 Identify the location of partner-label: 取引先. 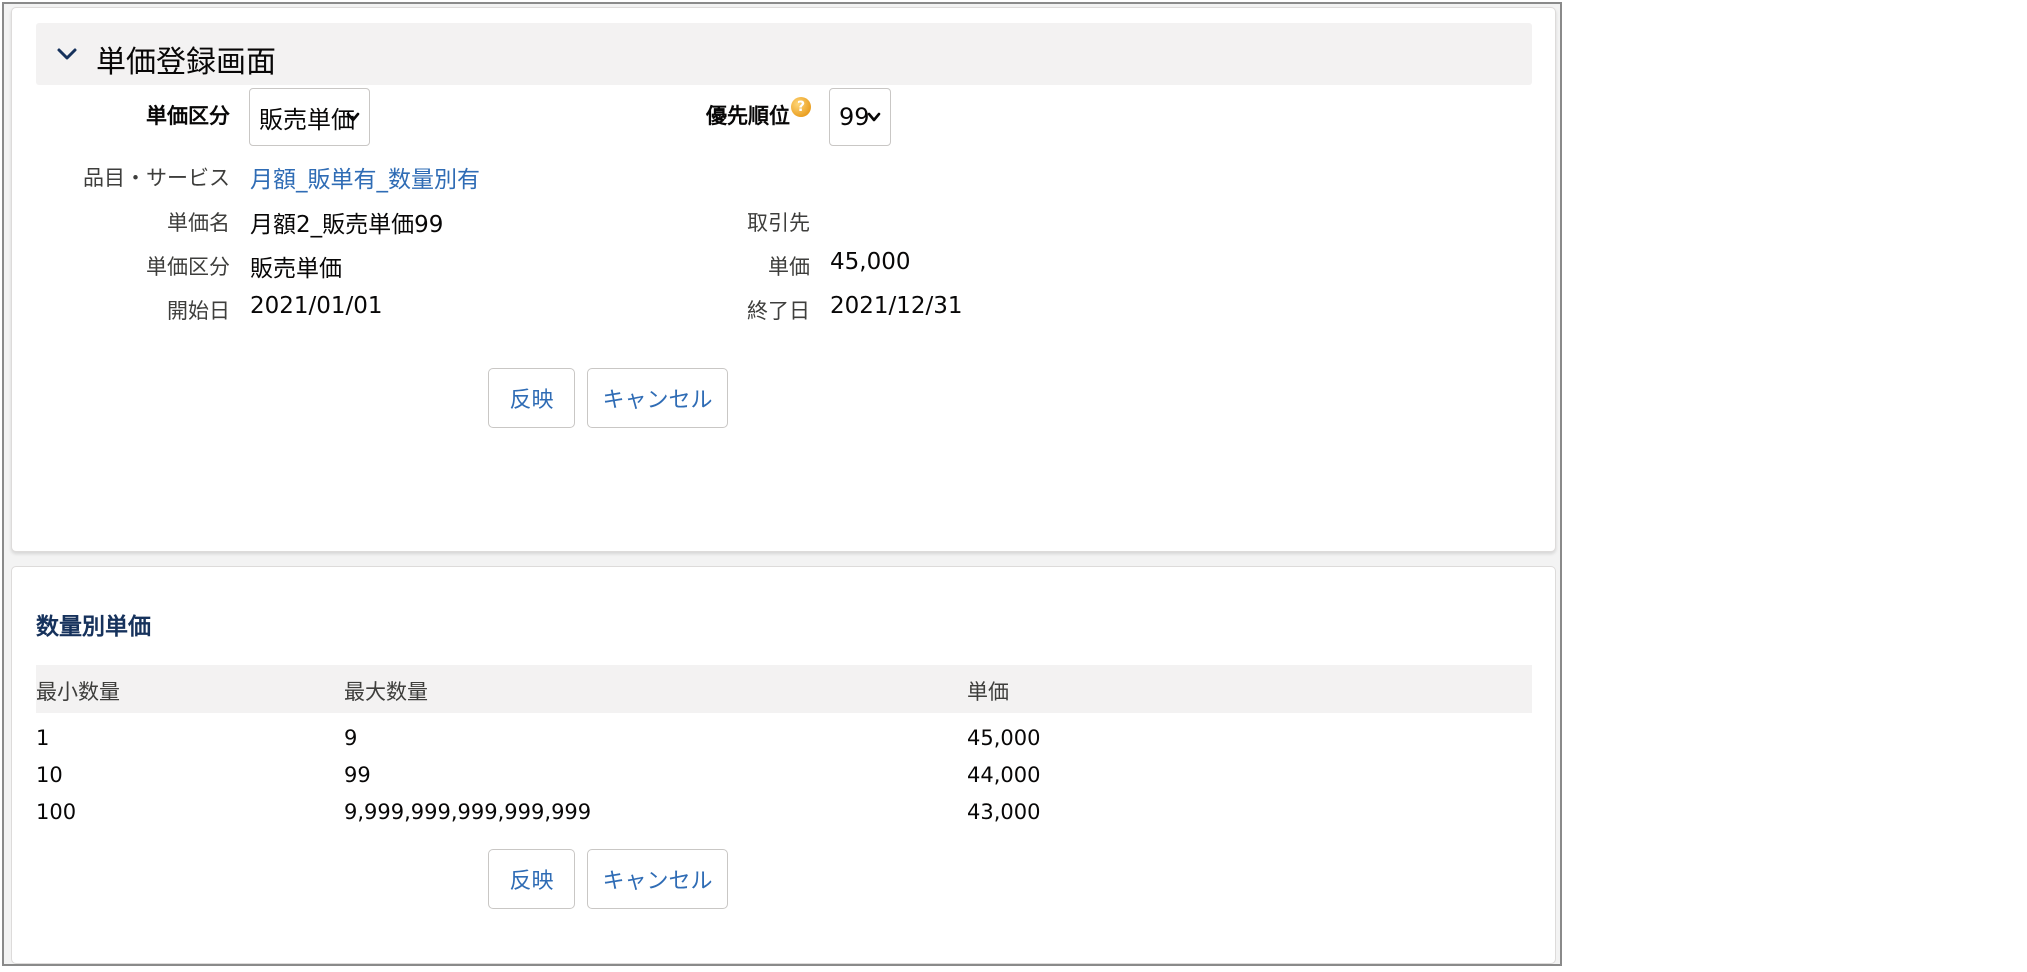
(778, 223).